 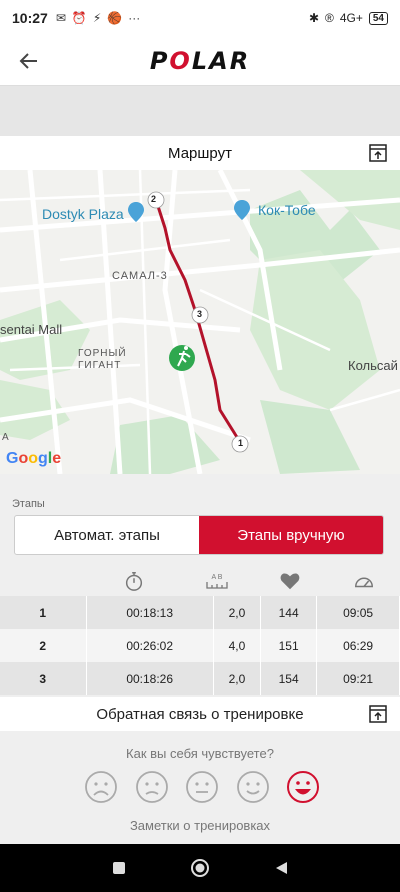 I want to click on laps-column-icons: A B, so click(x=200, y=581).